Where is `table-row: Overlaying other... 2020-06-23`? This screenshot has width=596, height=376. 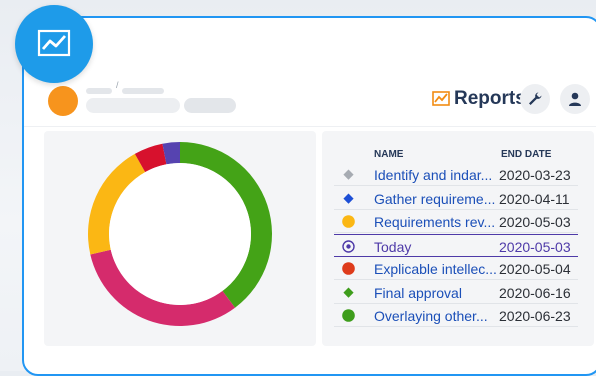 table-row: Overlaying other... 2020-06-23 is located at coordinates (456, 315).